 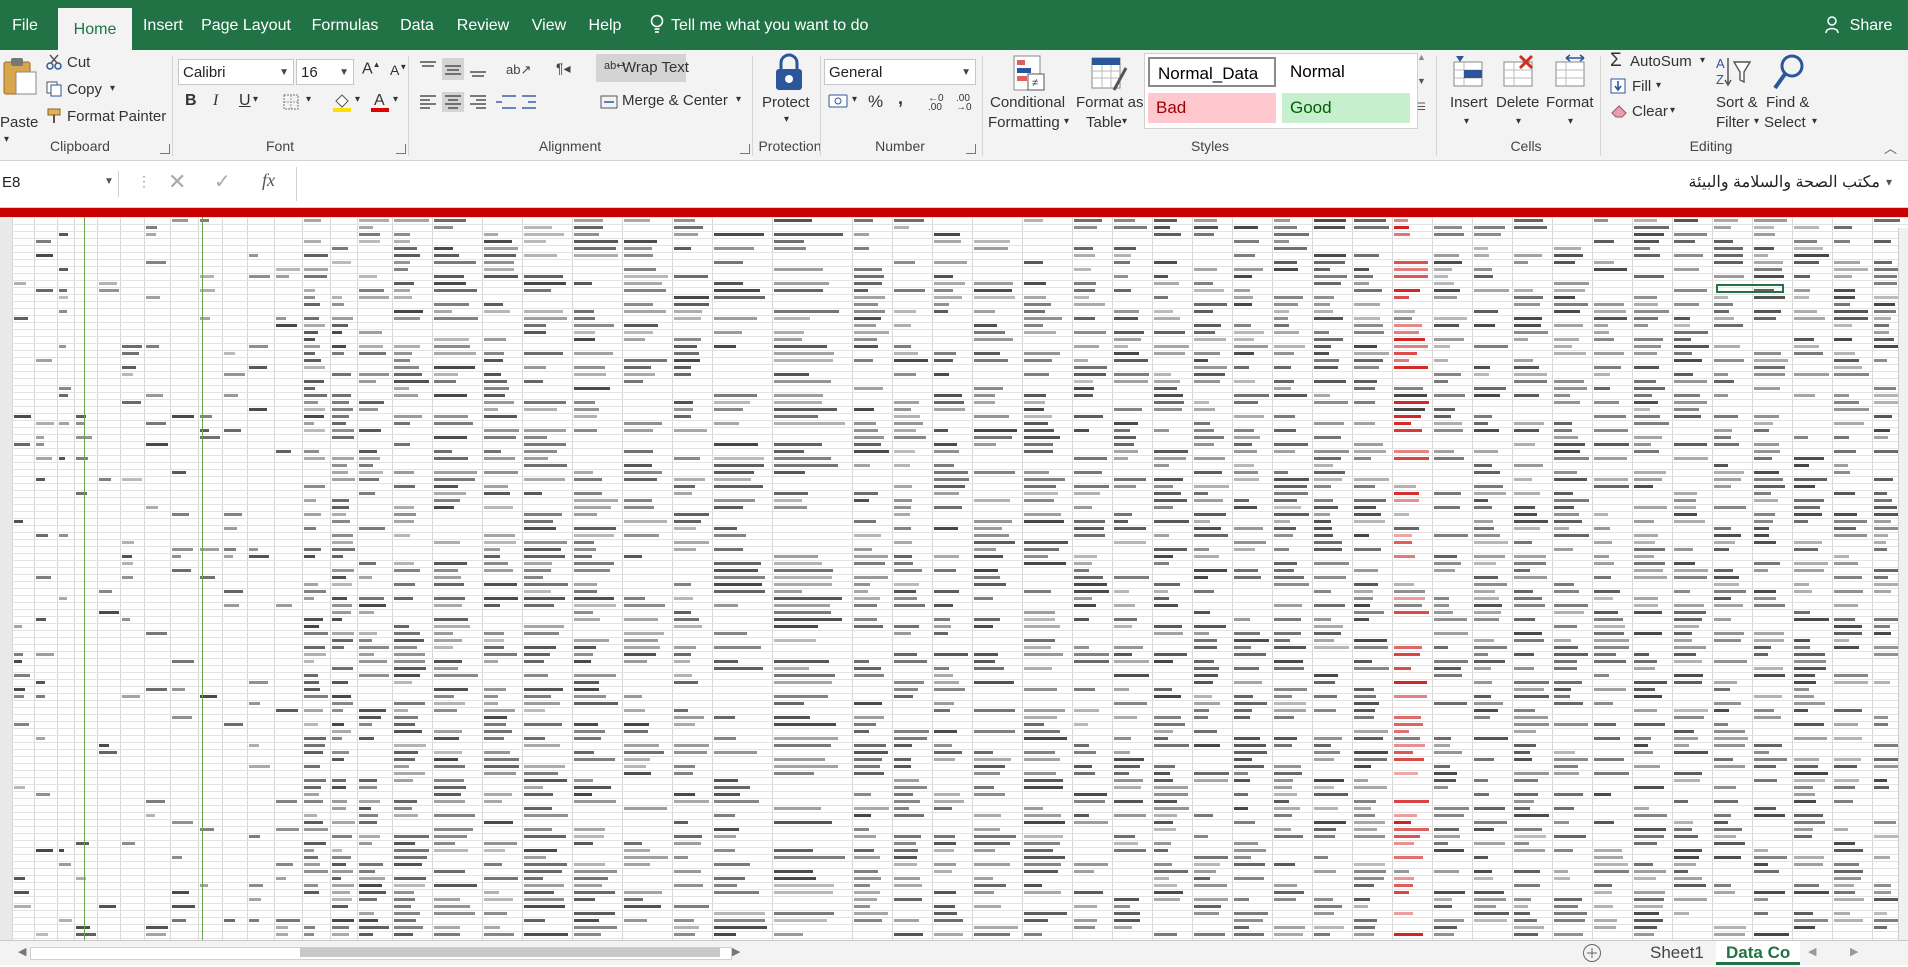 What do you see at coordinates (255, 99) in the screenshot?
I see `underline-chevron-down-icon: ▾` at bounding box center [255, 99].